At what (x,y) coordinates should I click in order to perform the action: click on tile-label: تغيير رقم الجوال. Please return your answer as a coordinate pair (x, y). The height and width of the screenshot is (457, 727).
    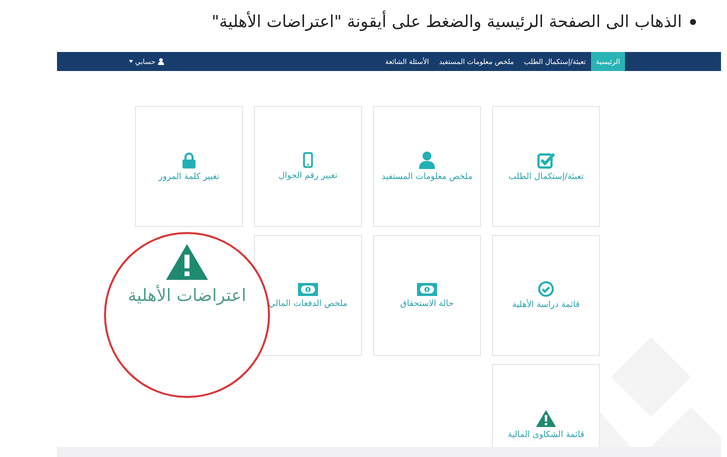
    Looking at the image, I should click on (308, 176).